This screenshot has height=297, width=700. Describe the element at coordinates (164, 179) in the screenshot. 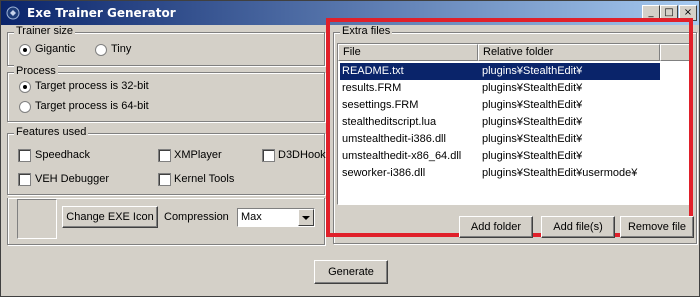

I see `checkbox-kernel-tools` at that location.